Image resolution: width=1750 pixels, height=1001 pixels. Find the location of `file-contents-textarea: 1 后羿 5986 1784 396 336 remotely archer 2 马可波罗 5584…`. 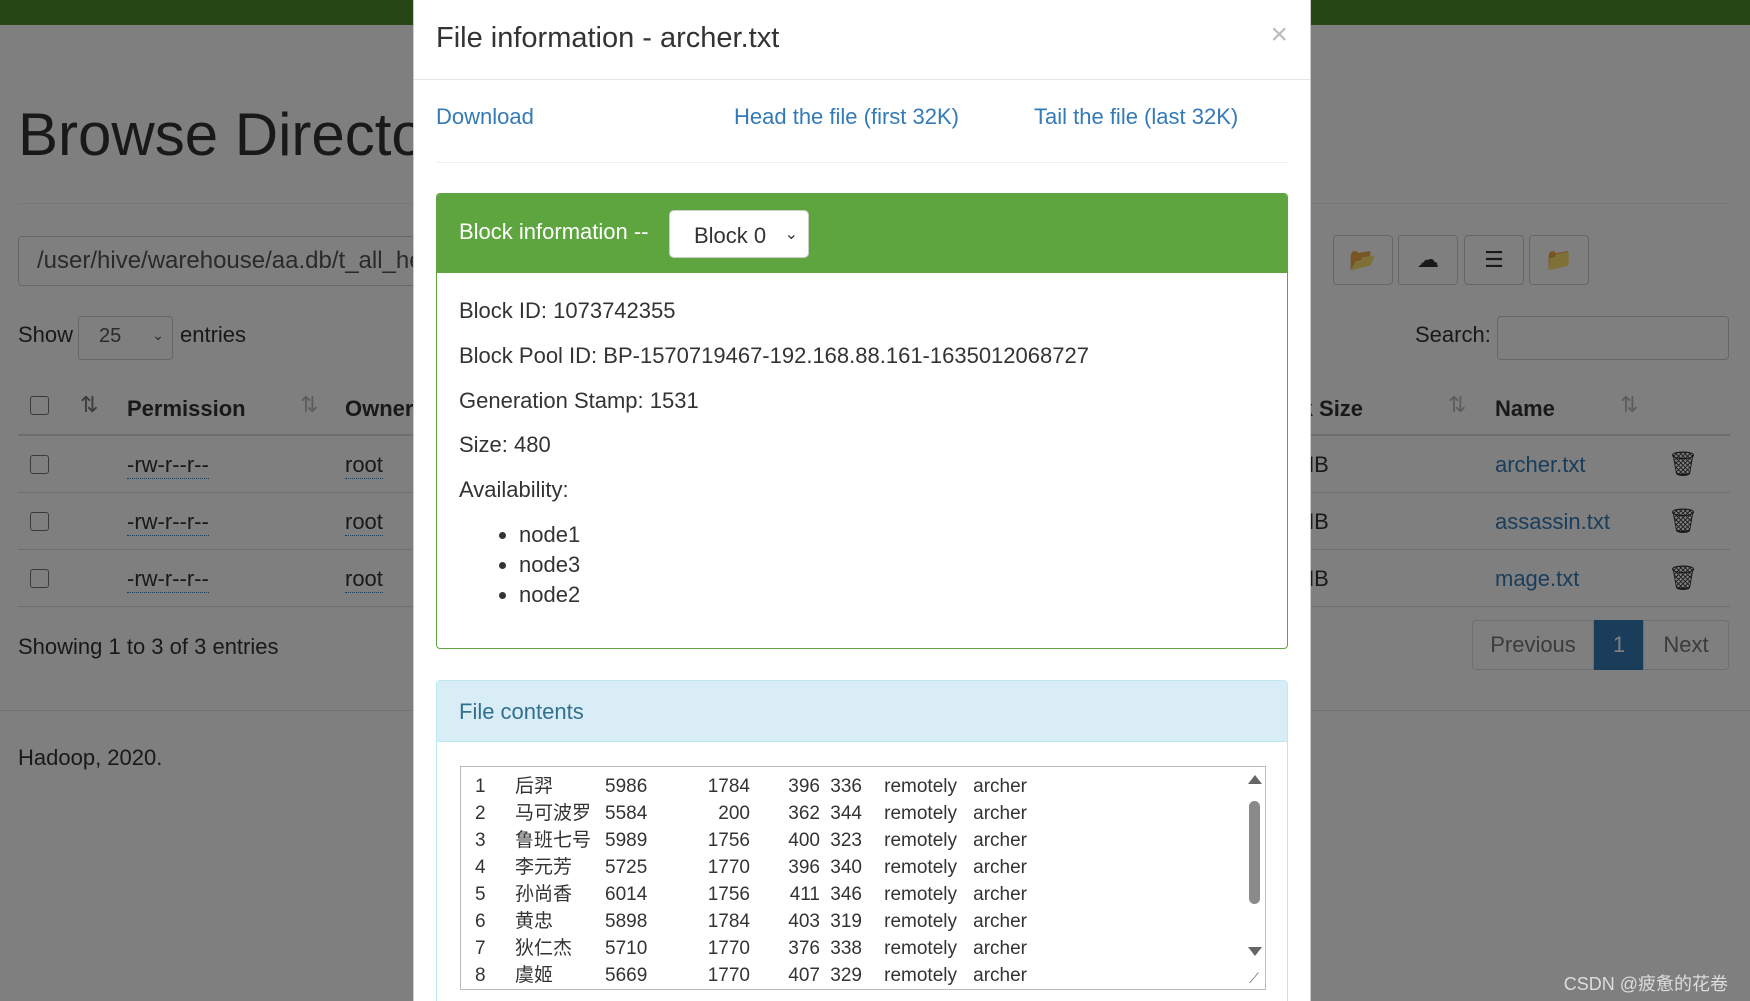

file-contents-textarea: 1 后羿 5986 1784 396 336 remotely archer 2 马可波罗 5584… is located at coordinates (863, 878).